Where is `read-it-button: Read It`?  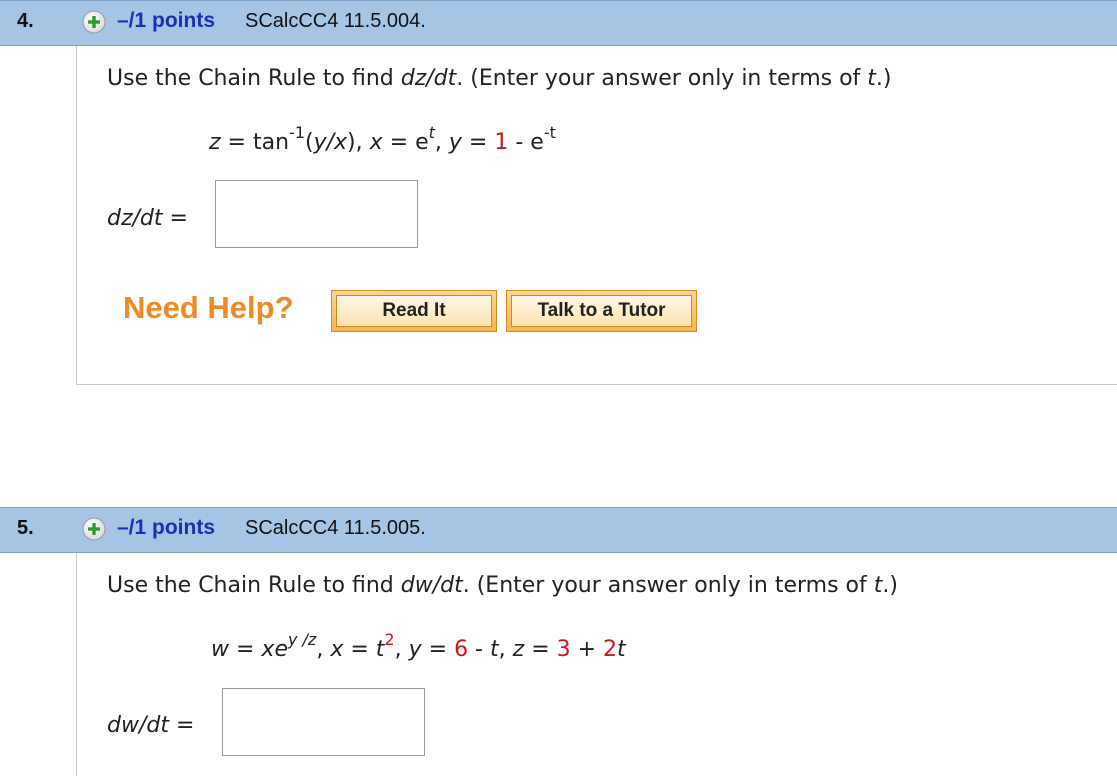 read-it-button: Read It is located at coordinates (414, 311).